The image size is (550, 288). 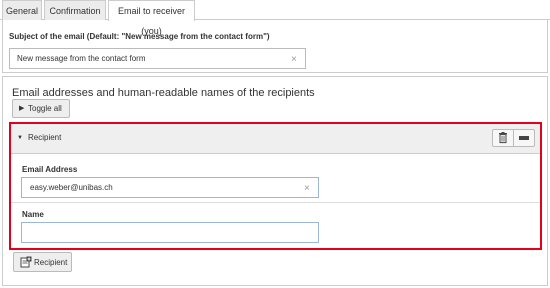 I want to click on delete-button, so click(x=503, y=138).